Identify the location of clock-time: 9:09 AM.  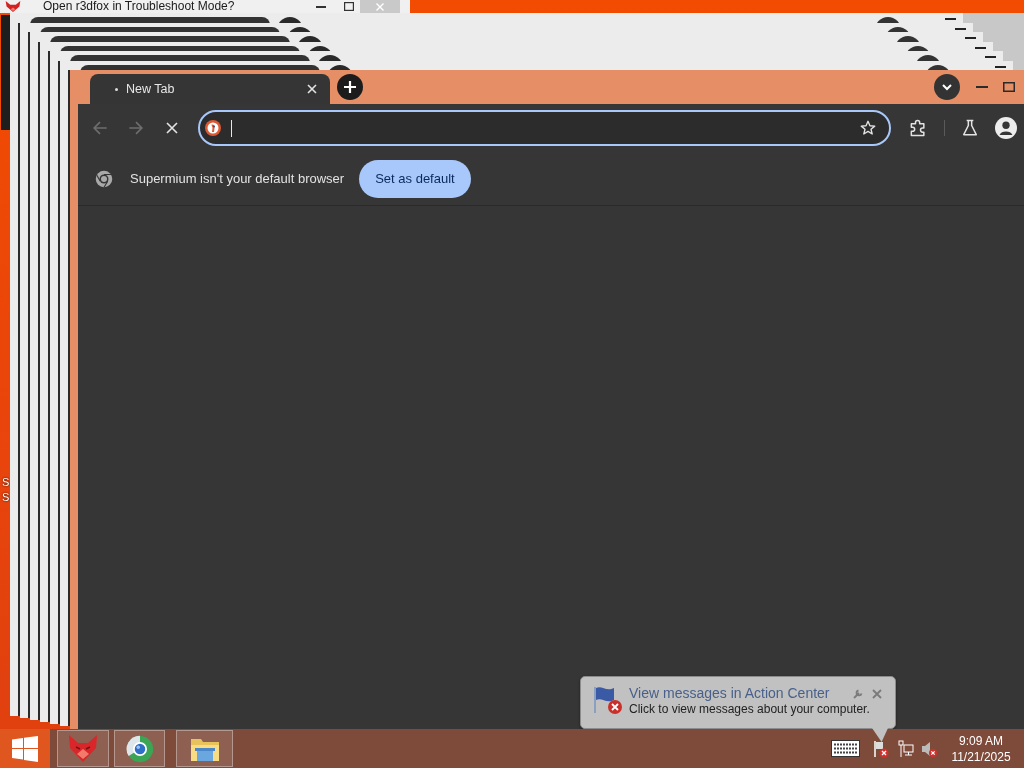
(981, 740).